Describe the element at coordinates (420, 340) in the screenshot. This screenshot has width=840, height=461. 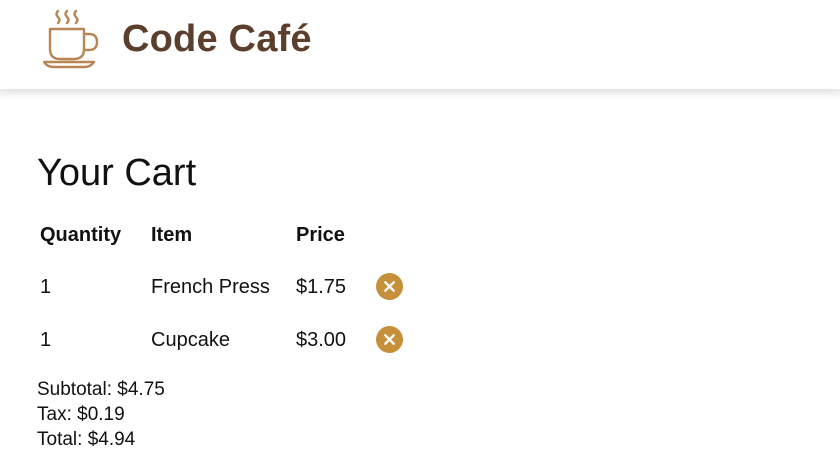
I see `table-row: 1 Cupcake $3.00` at that location.